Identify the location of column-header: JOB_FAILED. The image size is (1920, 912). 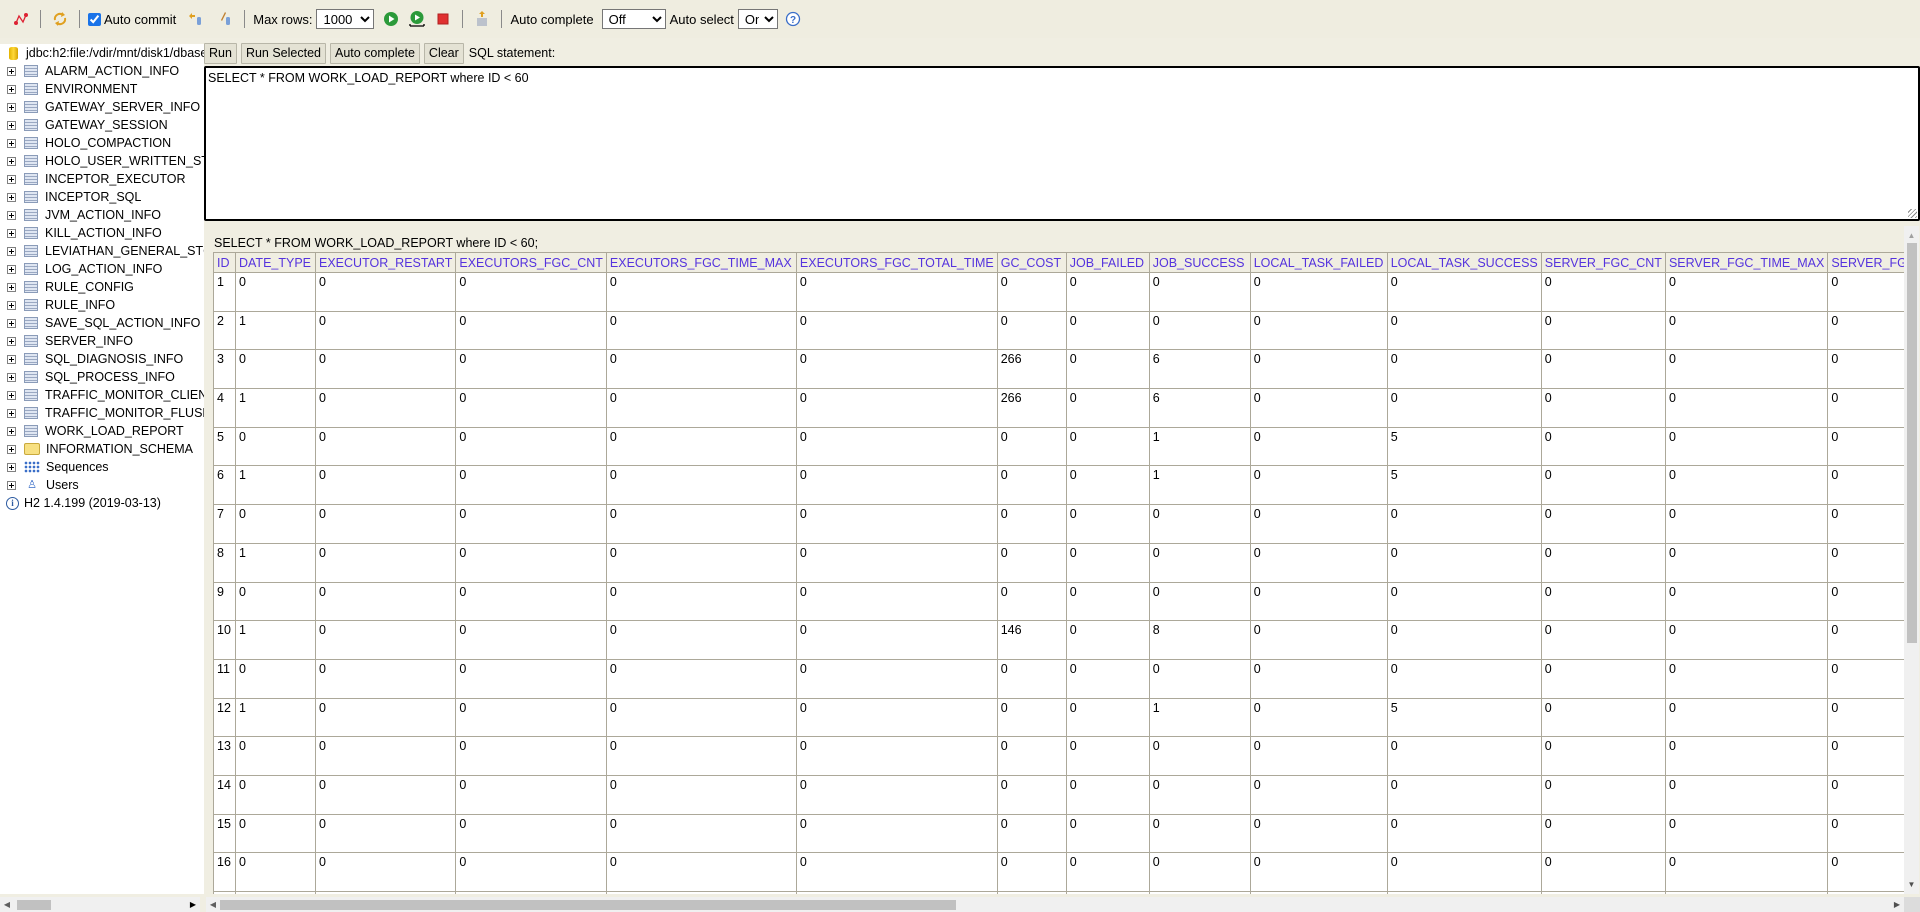
(1107, 262).